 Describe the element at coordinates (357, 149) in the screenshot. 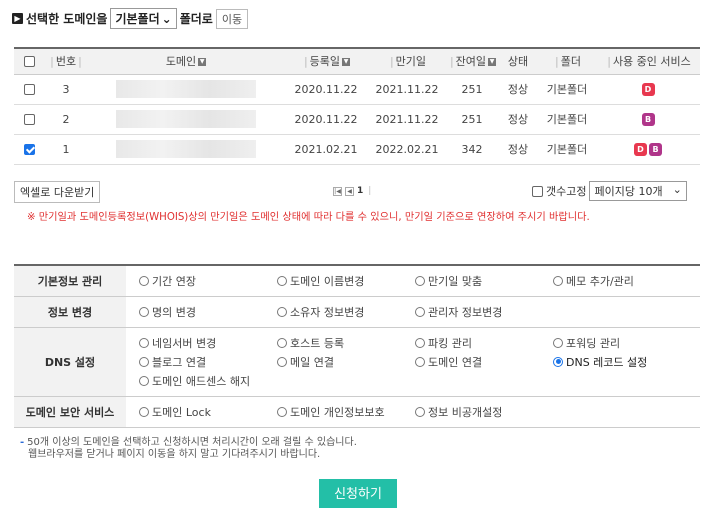

I see `table-row: 1 2021.02.21 2022.02.21 342 정상 기본폴더 D B` at that location.